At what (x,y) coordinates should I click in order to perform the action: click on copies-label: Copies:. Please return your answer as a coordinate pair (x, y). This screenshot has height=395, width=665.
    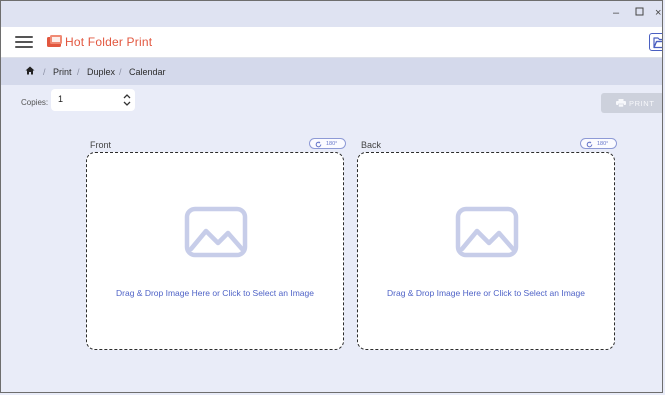
    Looking at the image, I should click on (35, 102).